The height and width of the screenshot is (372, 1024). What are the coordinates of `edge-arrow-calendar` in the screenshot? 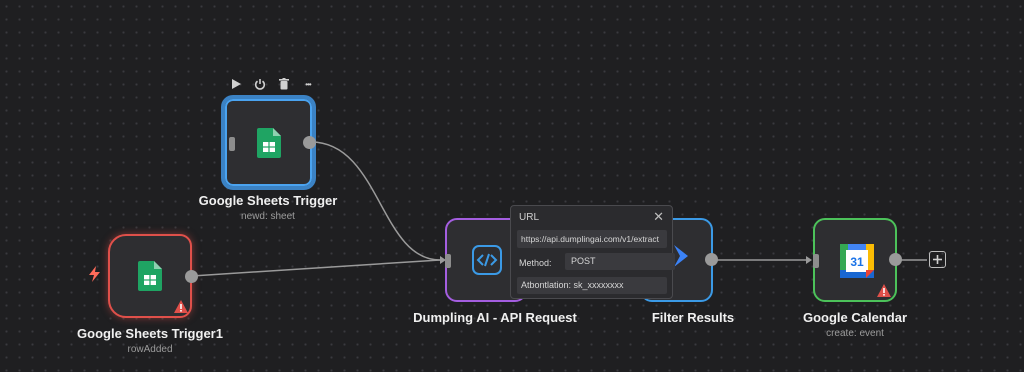 It's located at (809, 260).